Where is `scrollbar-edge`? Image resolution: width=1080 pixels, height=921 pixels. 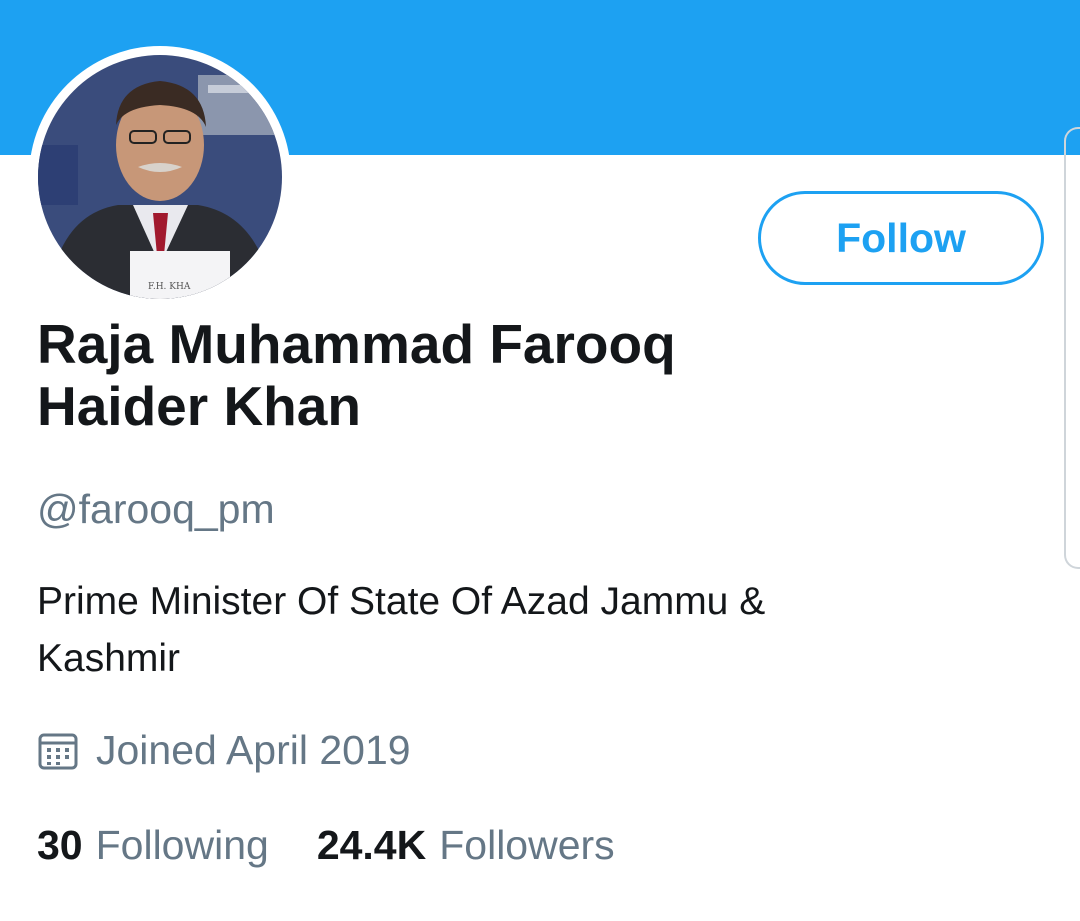
scrollbar-edge is located at coordinates (1072, 348).